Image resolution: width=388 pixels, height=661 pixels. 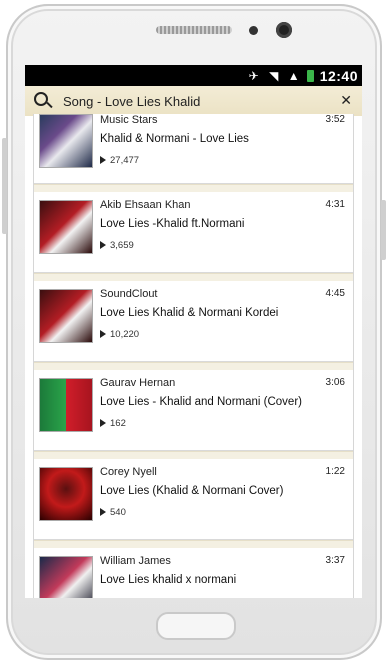 What do you see at coordinates (113, 512) in the screenshot?
I see `play-count: 540` at bounding box center [113, 512].